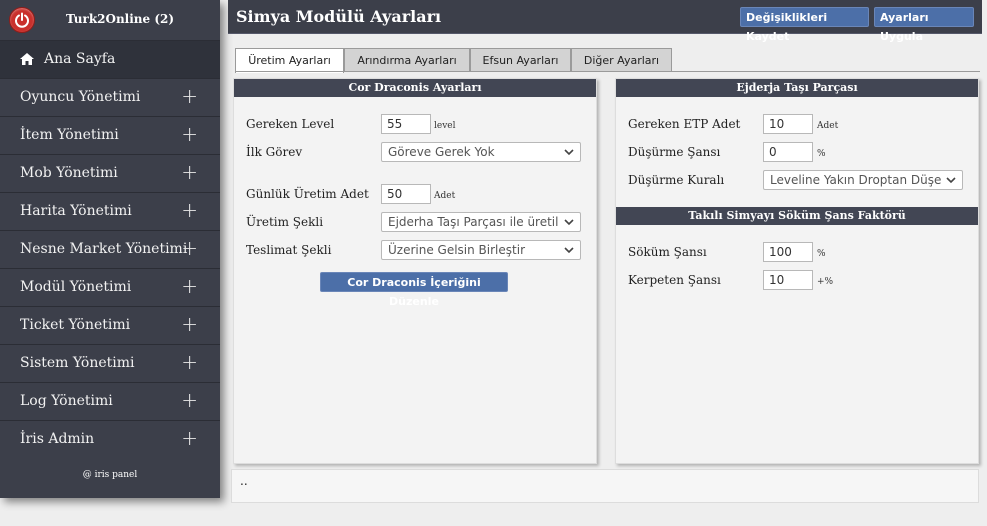 Image resolution: width=987 pixels, height=526 pixels. Describe the element at coordinates (285, 222) in the screenshot. I see `production-type-label: Üretim Şekli` at that location.